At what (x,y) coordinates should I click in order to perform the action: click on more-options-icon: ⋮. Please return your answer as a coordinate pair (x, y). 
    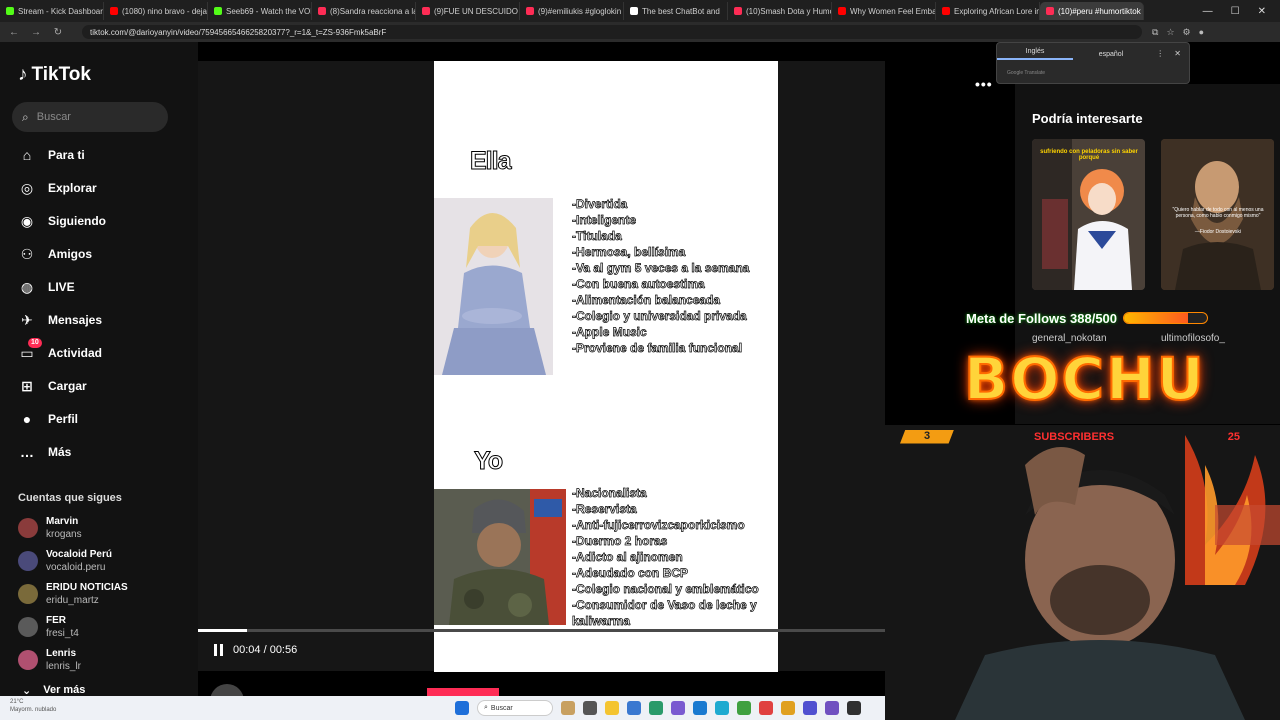
    Looking at the image, I should click on (1160, 53).